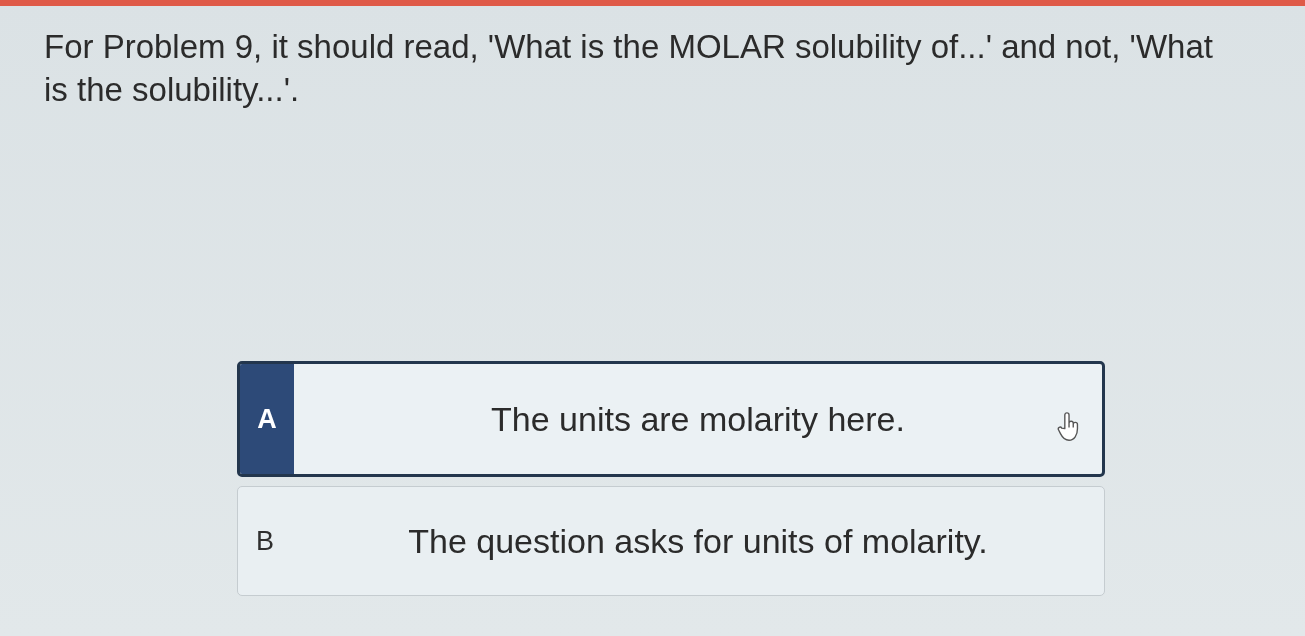 The width and height of the screenshot is (1305, 636). What do you see at coordinates (671, 419) in the screenshot?
I see `answer-option: A The units are molarity here.` at bounding box center [671, 419].